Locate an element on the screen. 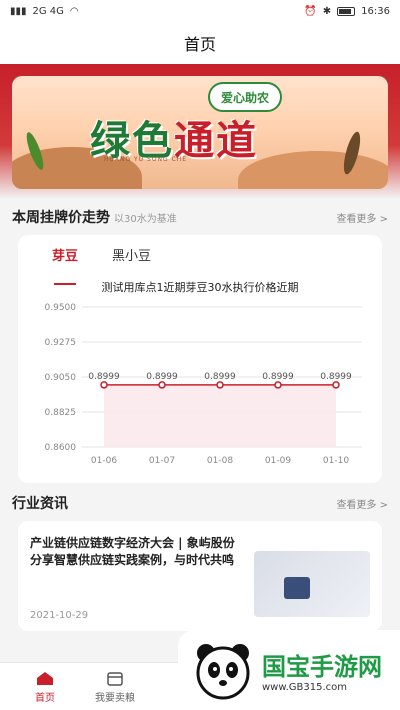  y-tick-label: 0.8825 is located at coordinates (61, 413).